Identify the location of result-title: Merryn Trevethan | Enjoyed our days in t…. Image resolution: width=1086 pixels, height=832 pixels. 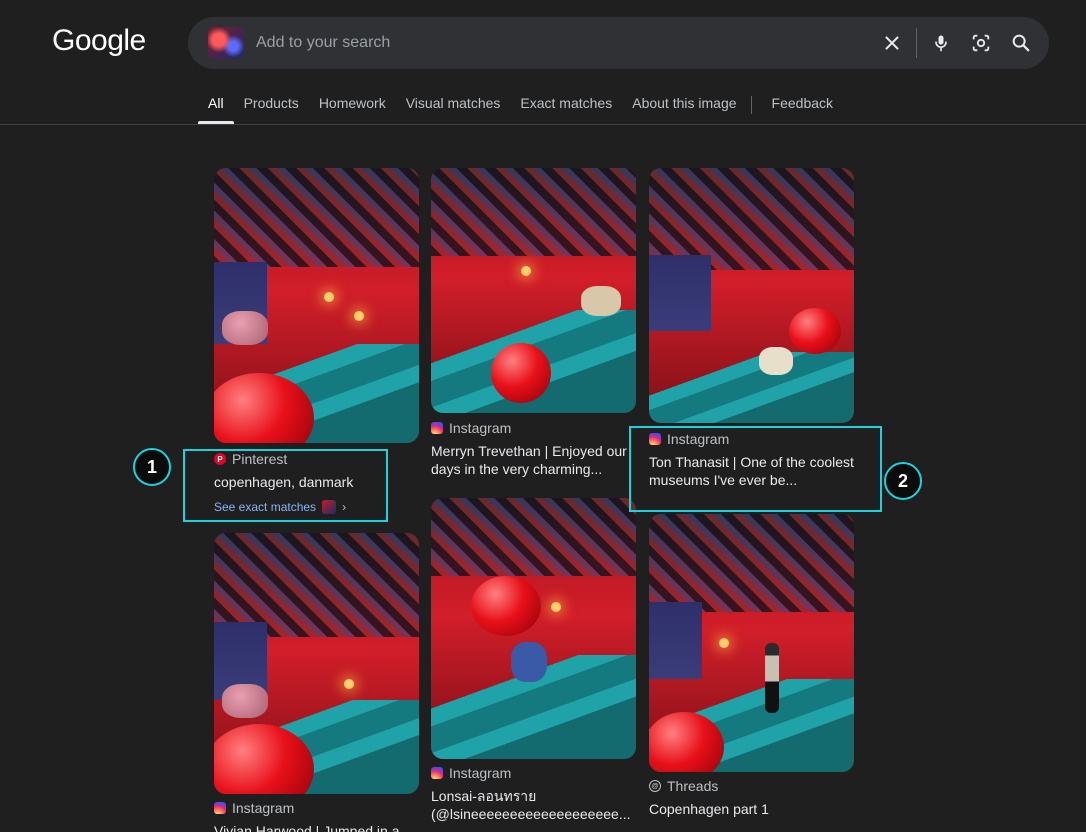
(533, 460).